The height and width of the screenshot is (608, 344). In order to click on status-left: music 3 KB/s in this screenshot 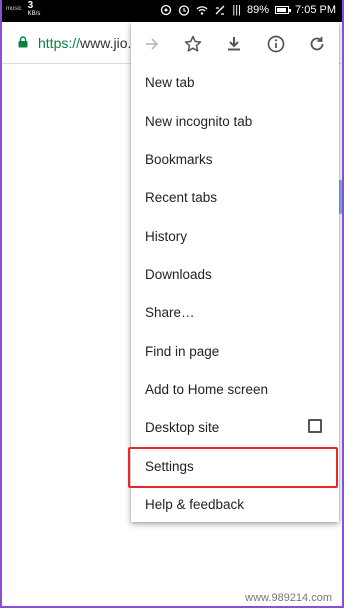, I will do `click(23, 9)`.